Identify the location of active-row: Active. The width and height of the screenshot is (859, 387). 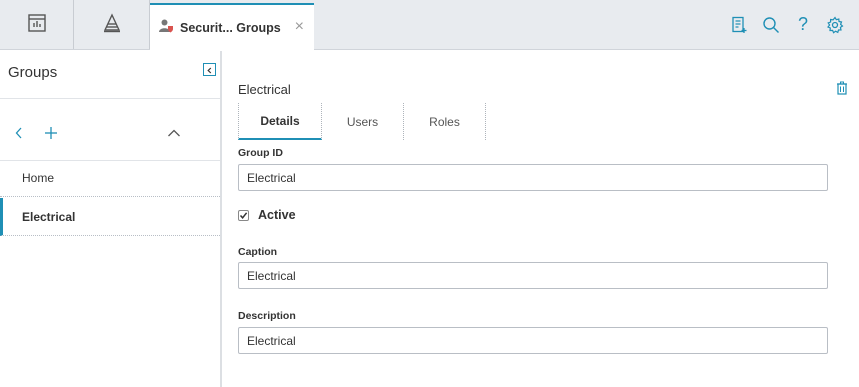
(267, 215).